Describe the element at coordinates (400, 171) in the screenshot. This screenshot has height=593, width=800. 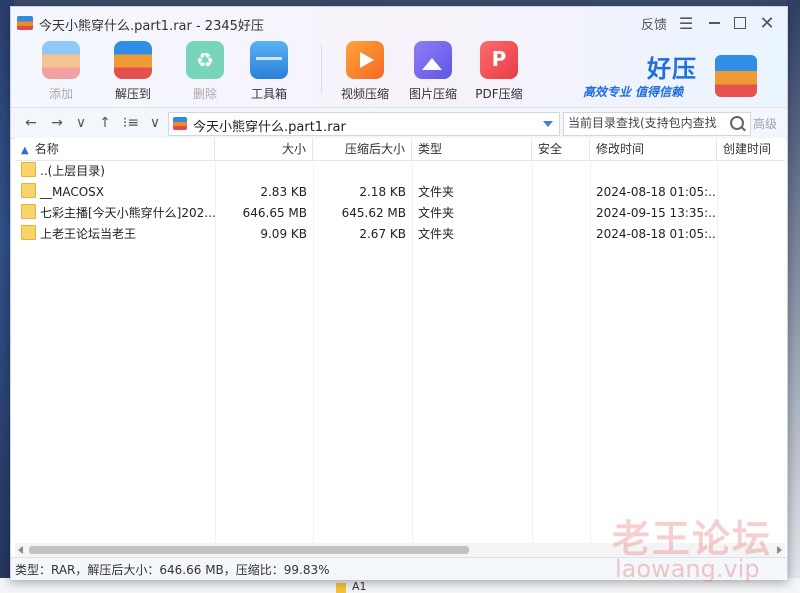
I see `table-row-parent: ..(上层目录)` at that location.